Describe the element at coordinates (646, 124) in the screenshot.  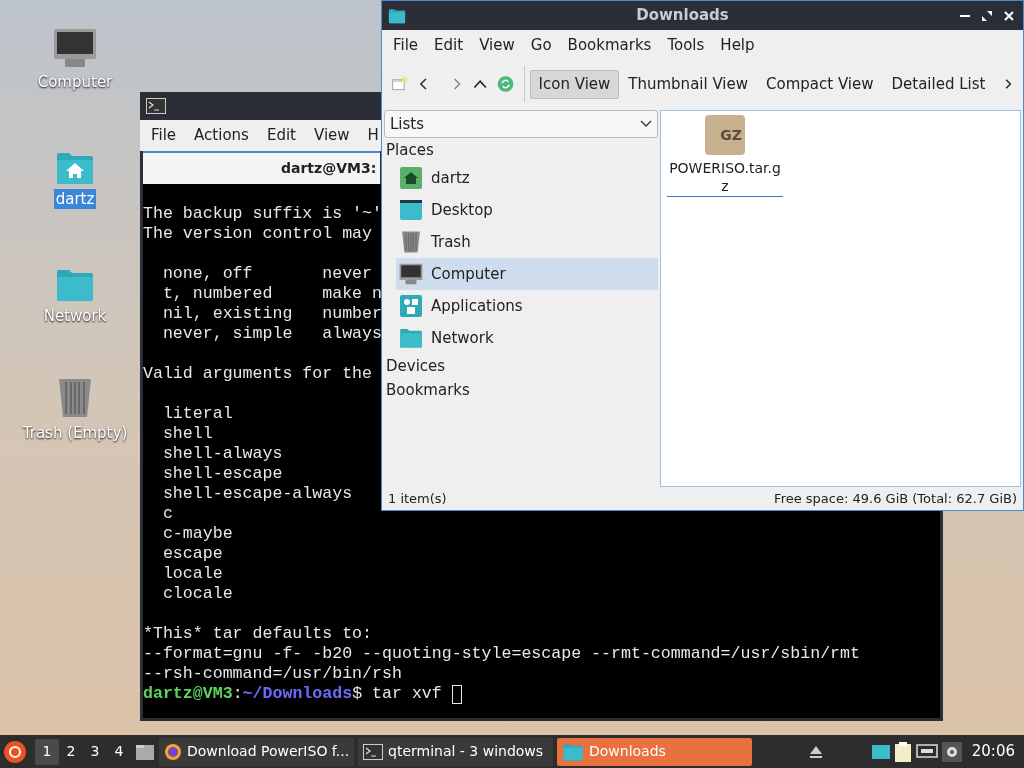
I see `chevron-down-icon` at that location.